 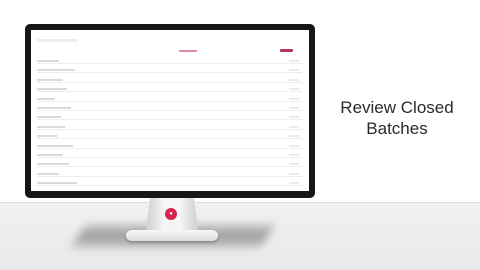 What do you see at coordinates (188, 51) in the screenshot?
I see `active-tab-indicator` at bounding box center [188, 51].